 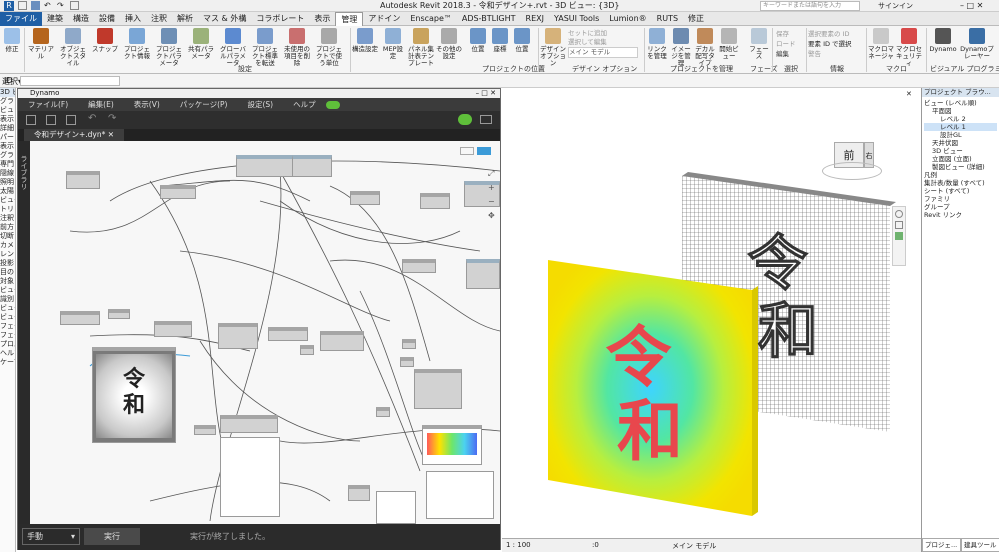 What do you see at coordinates (224, 19) in the screenshot?
I see `ribbon-tab: マス & 外構` at bounding box center [224, 19].